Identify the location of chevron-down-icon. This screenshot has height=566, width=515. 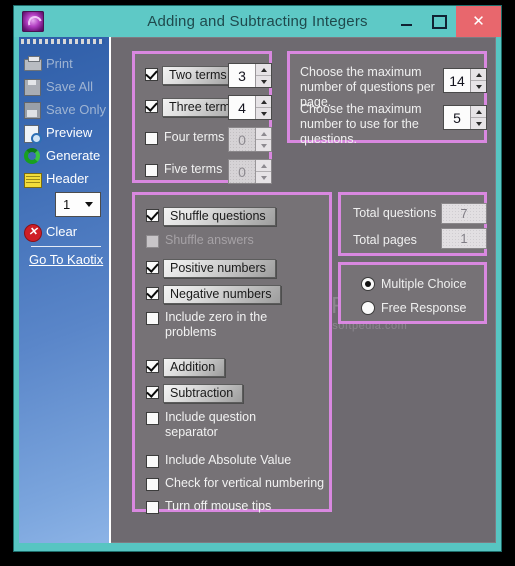
(89, 204).